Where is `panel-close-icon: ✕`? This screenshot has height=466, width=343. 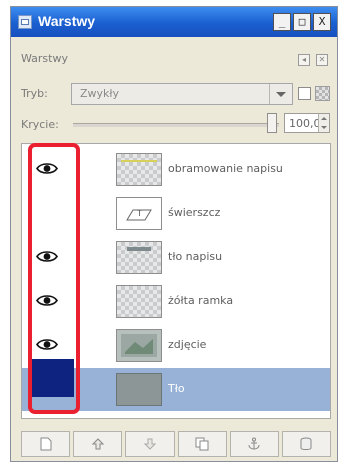 panel-close-icon: ✕ is located at coordinates (322, 60).